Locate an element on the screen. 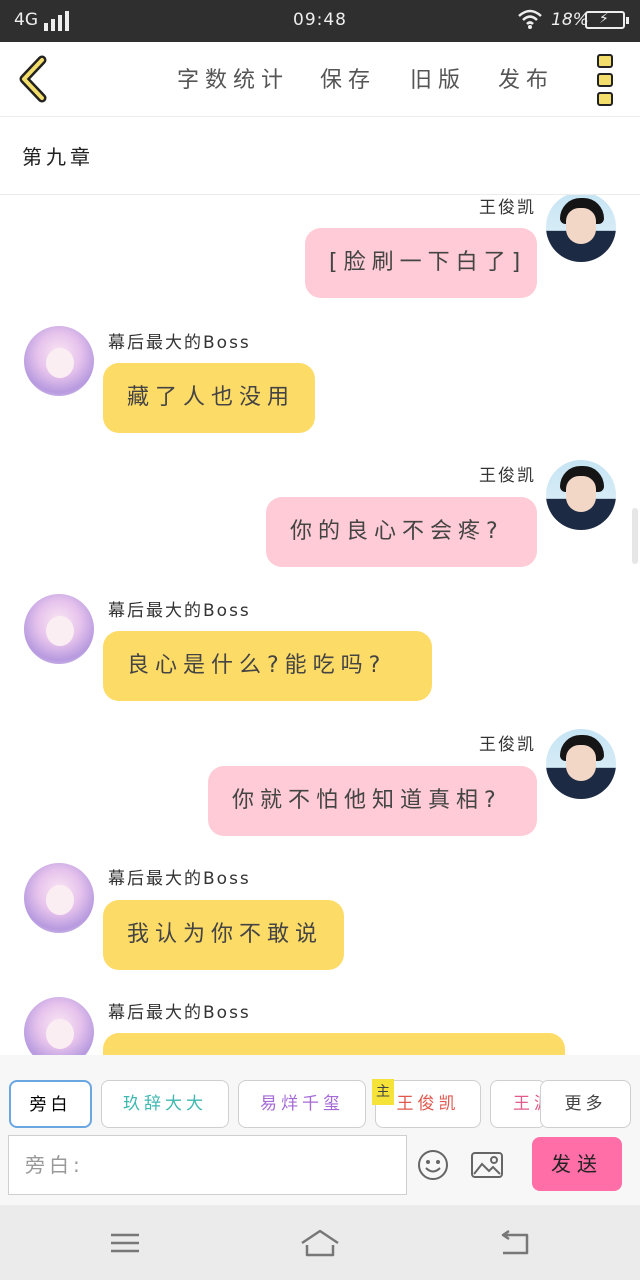 The height and width of the screenshot is (1280, 640). role-narration: 旁白 is located at coordinates (50, 1104).